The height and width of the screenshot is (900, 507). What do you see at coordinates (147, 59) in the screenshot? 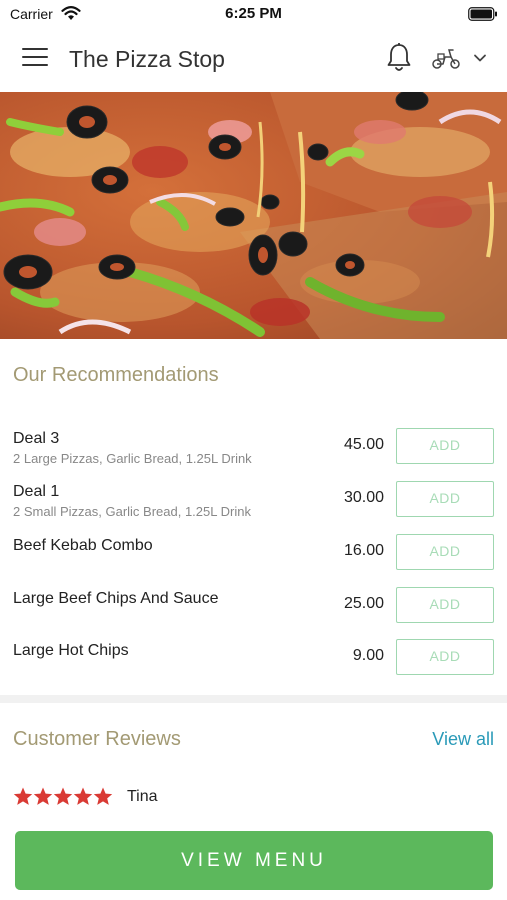
I see `page-title: The Pizza Stop` at bounding box center [147, 59].